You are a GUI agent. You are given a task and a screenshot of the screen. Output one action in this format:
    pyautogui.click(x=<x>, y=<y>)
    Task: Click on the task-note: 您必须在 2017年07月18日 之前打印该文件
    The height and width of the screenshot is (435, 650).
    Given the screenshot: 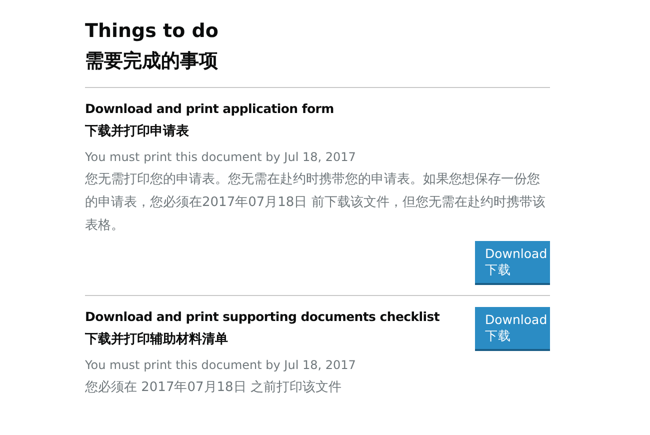 What is the action you would take?
    pyautogui.click(x=213, y=388)
    